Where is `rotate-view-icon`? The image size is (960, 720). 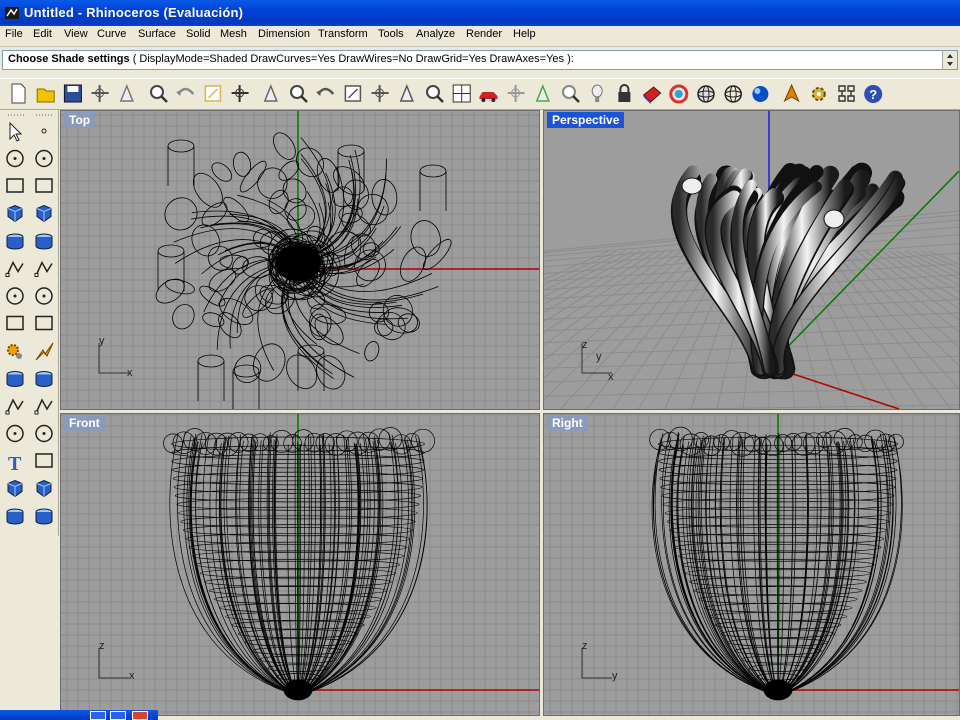
rotate-view-icon is located at coordinates (299, 94).